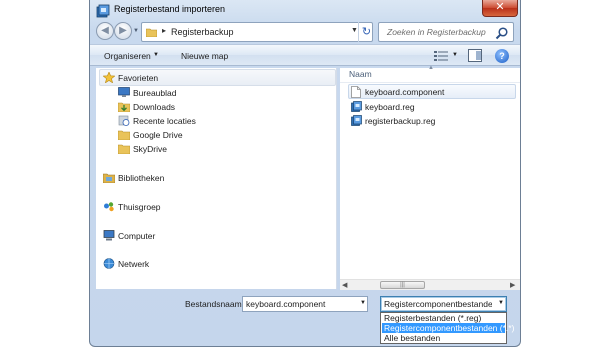 Image resolution: width=608 pixels, height=347 pixels. I want to click on filename-value: keyboard.component, so click(285, 304).